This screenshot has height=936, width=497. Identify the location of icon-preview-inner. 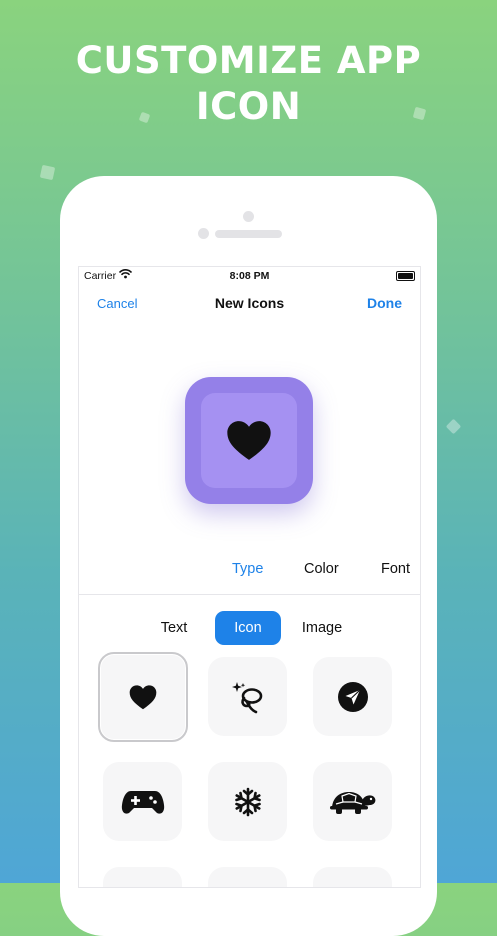
(249, 440).